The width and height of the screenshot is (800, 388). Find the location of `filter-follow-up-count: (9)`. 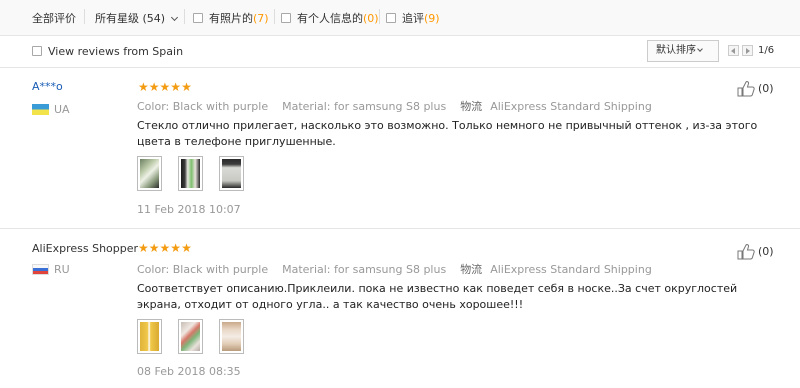

filter-follow-up-count: (9) is located at coordinates (432, 18).